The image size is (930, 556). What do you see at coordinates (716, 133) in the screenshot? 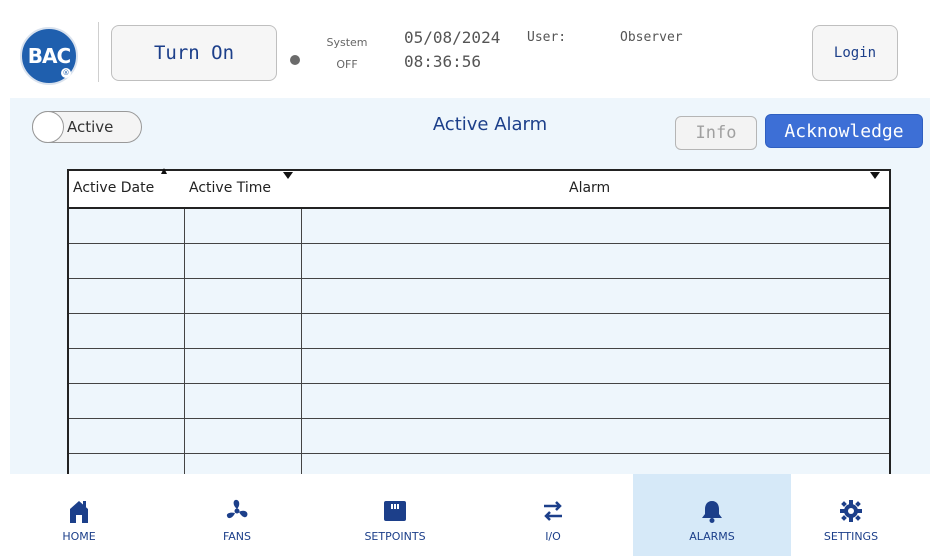
I see `info-button: Info` at bounding box center [716, 133].